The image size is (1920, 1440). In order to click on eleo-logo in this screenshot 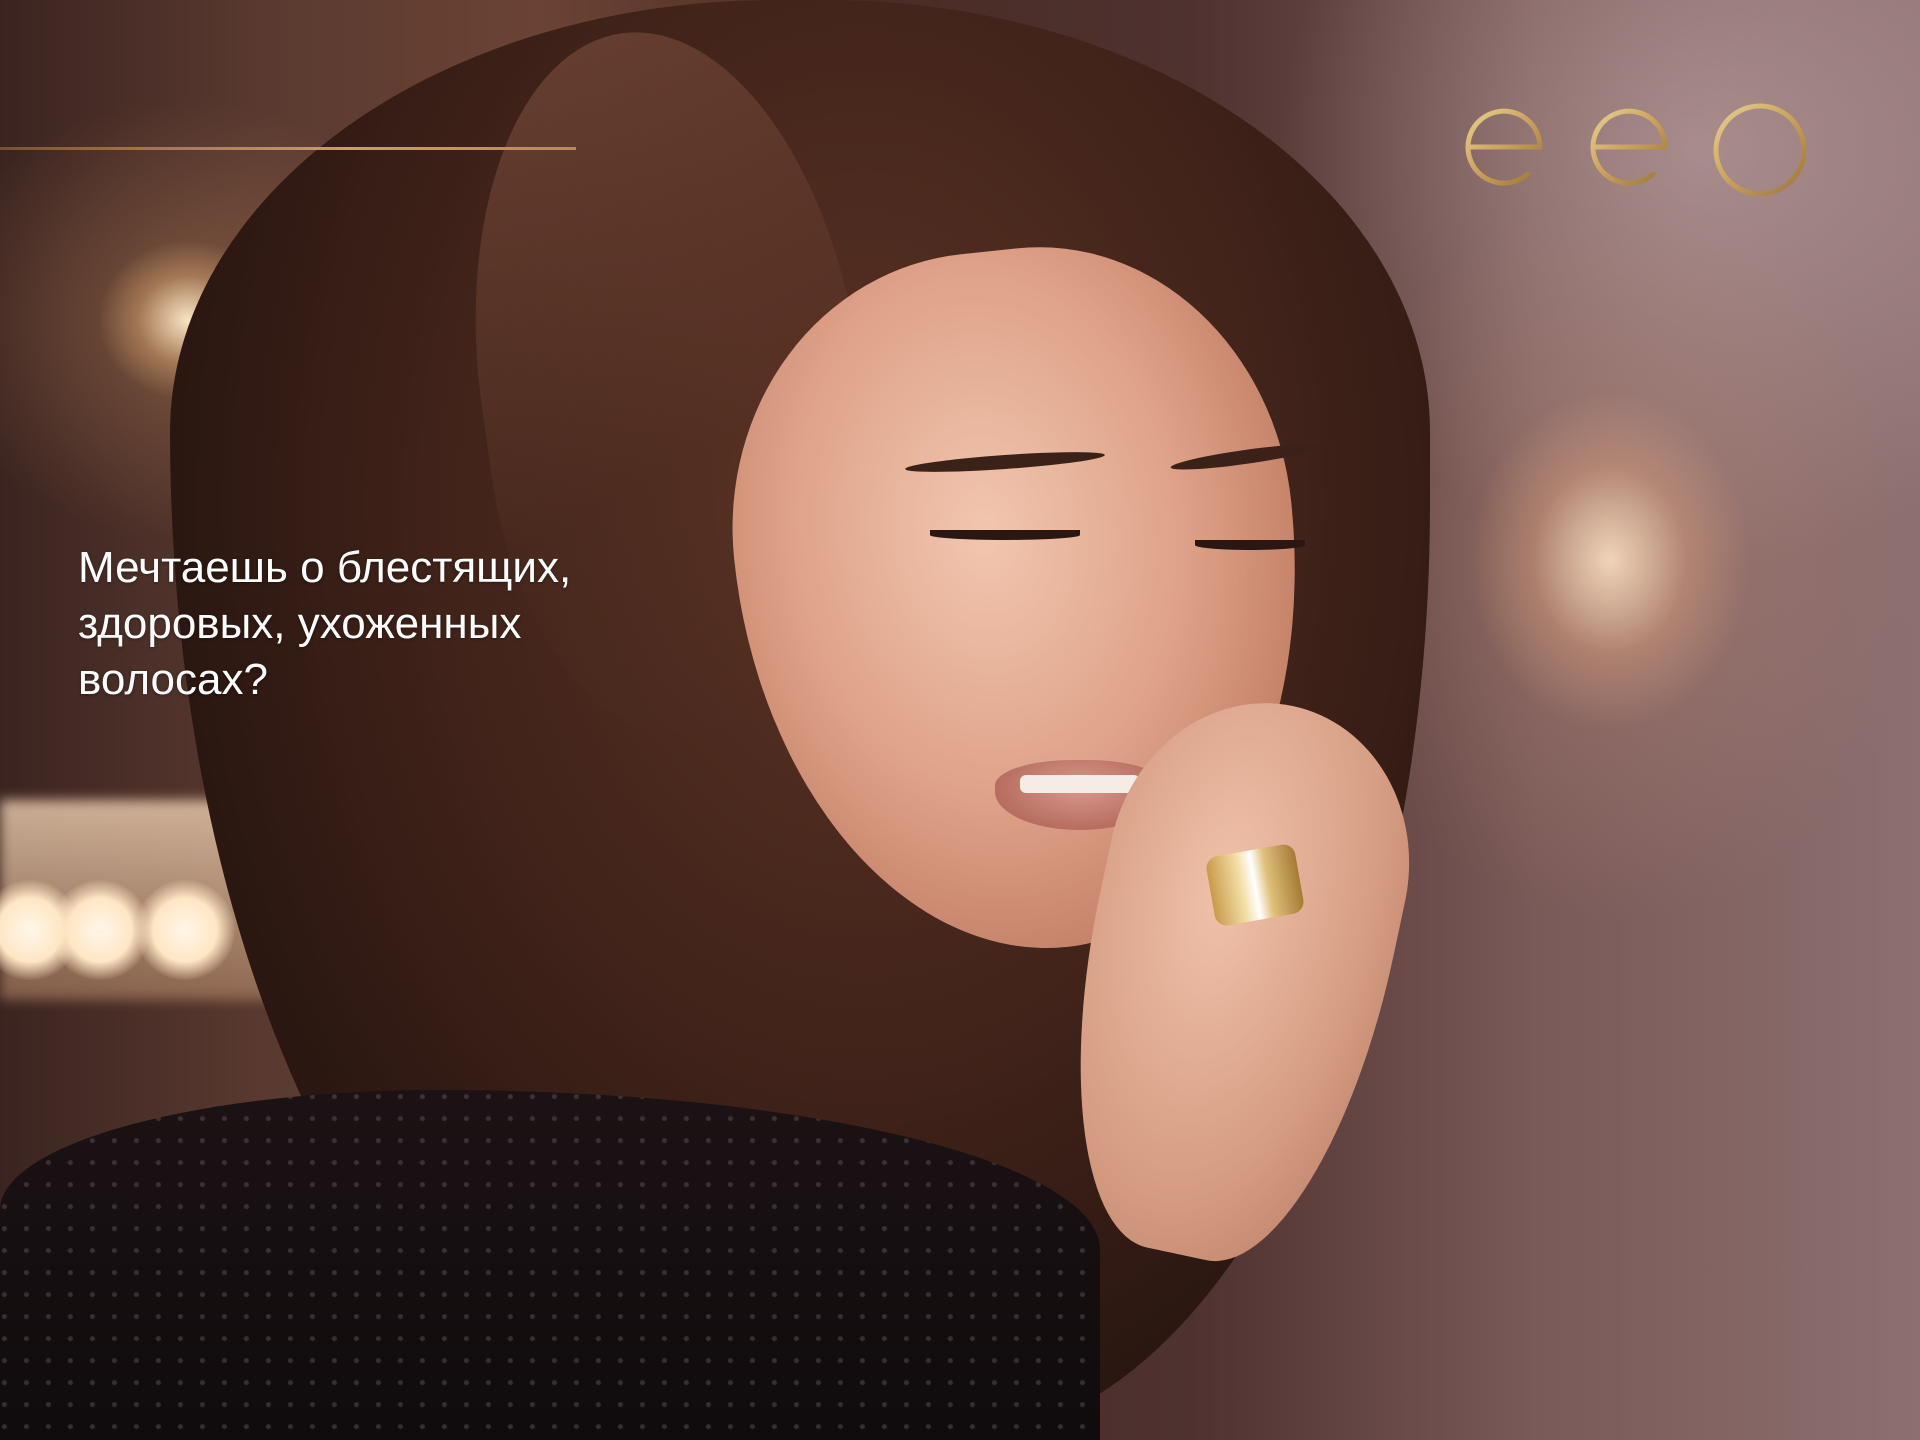, I will do `click(1655, 145)`.